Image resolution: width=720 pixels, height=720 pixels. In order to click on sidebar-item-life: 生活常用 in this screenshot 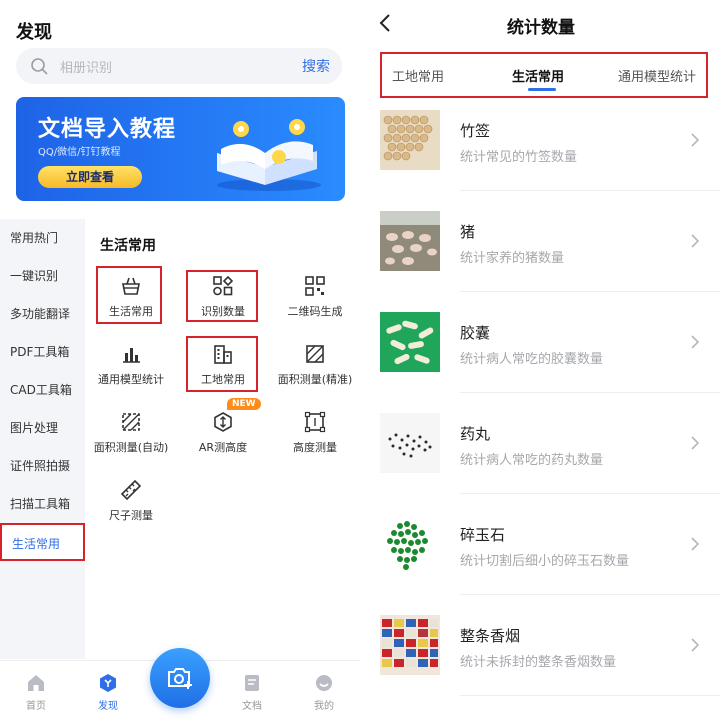, I will do `click(42, 542)`.